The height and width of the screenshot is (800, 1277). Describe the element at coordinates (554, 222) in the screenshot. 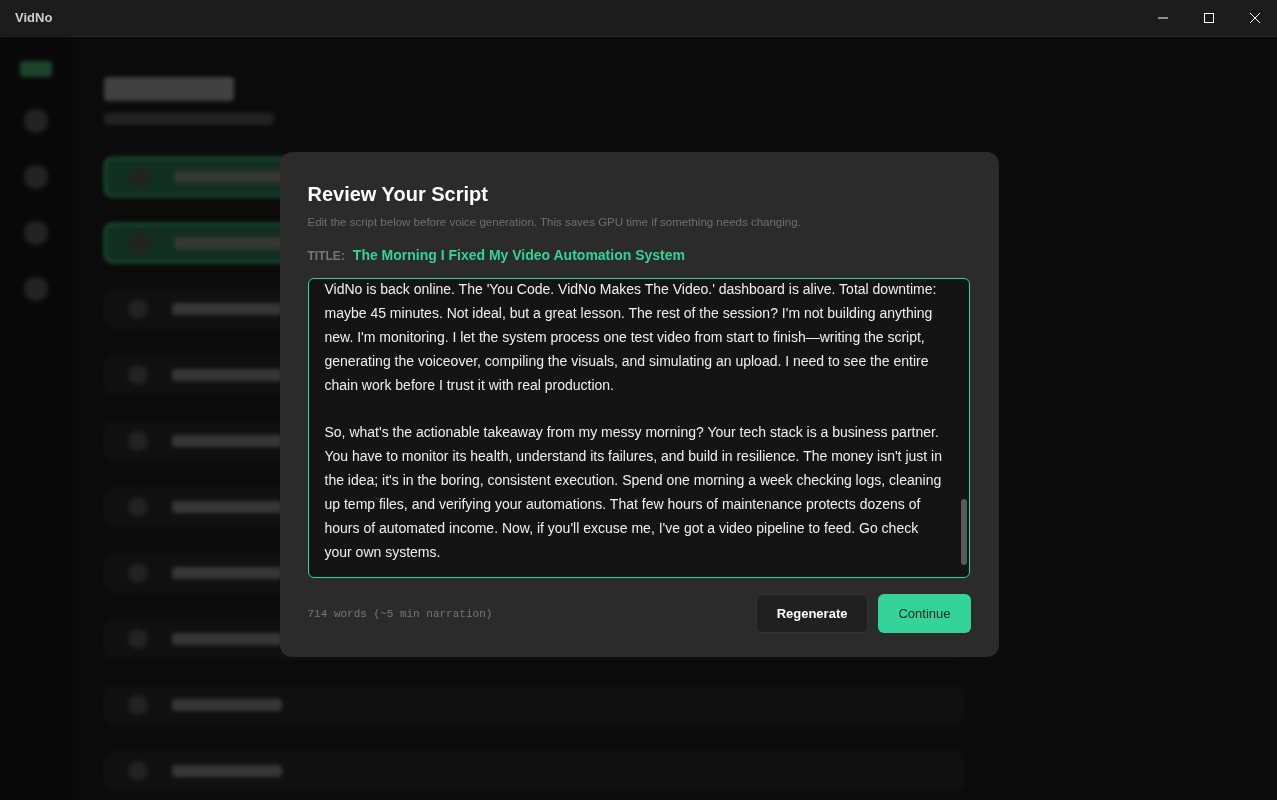

I see `dialog-subtitle: Edit the script below before voice generation. This saves GPU time if something needs changing.` at that location.